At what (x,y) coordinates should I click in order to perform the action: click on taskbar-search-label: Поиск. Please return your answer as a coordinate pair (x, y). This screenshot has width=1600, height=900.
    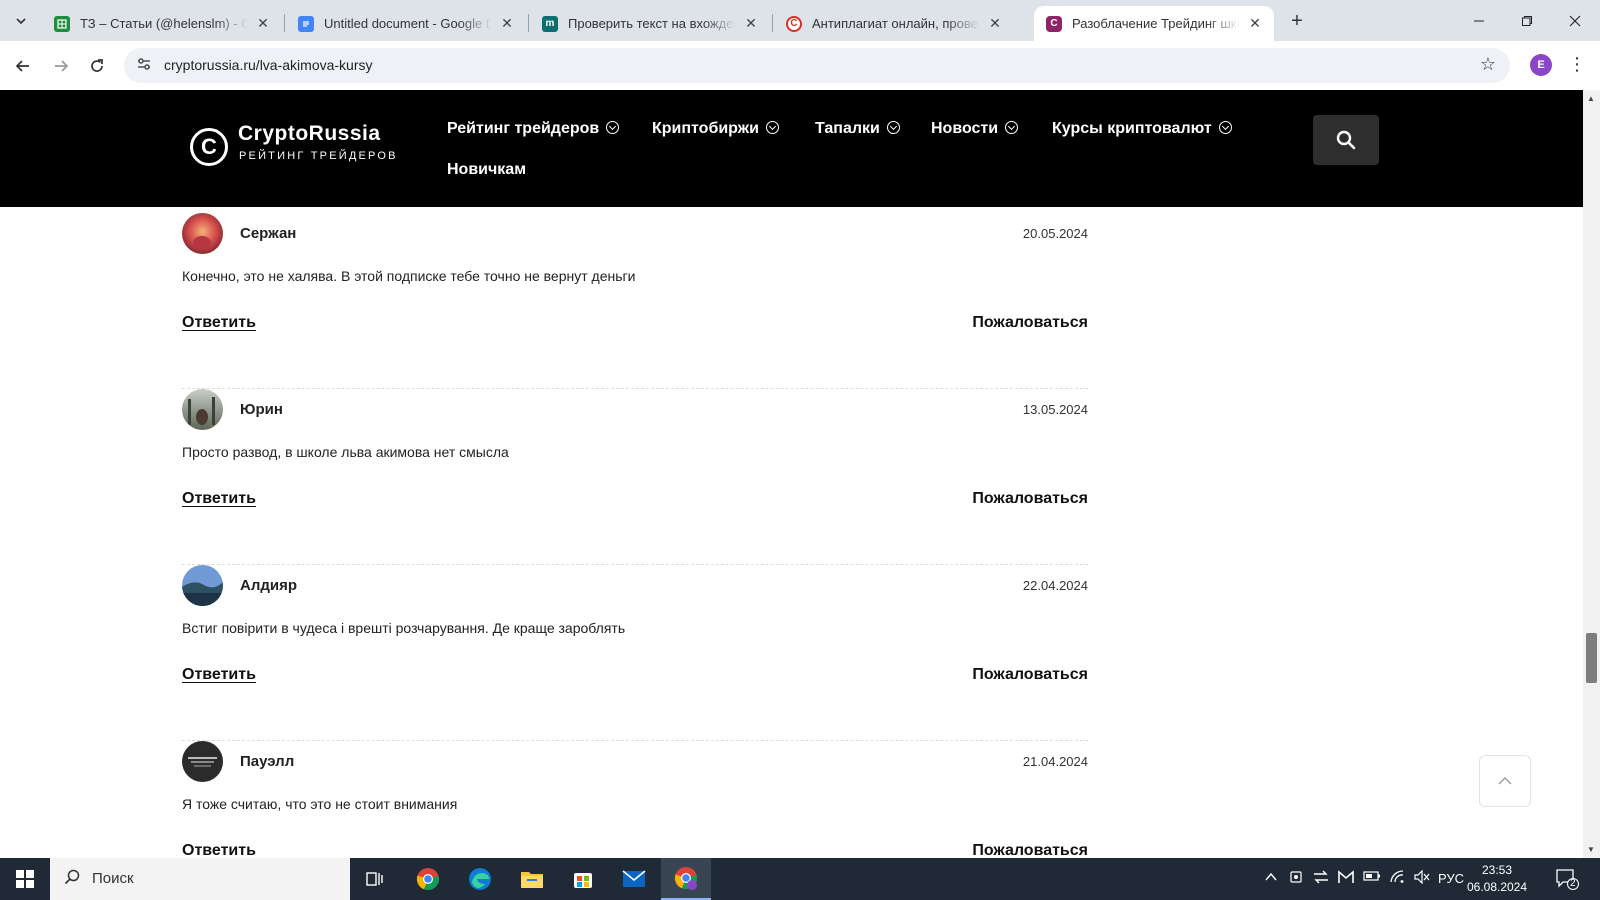
    Looking at the image, I should click on (113, 878).